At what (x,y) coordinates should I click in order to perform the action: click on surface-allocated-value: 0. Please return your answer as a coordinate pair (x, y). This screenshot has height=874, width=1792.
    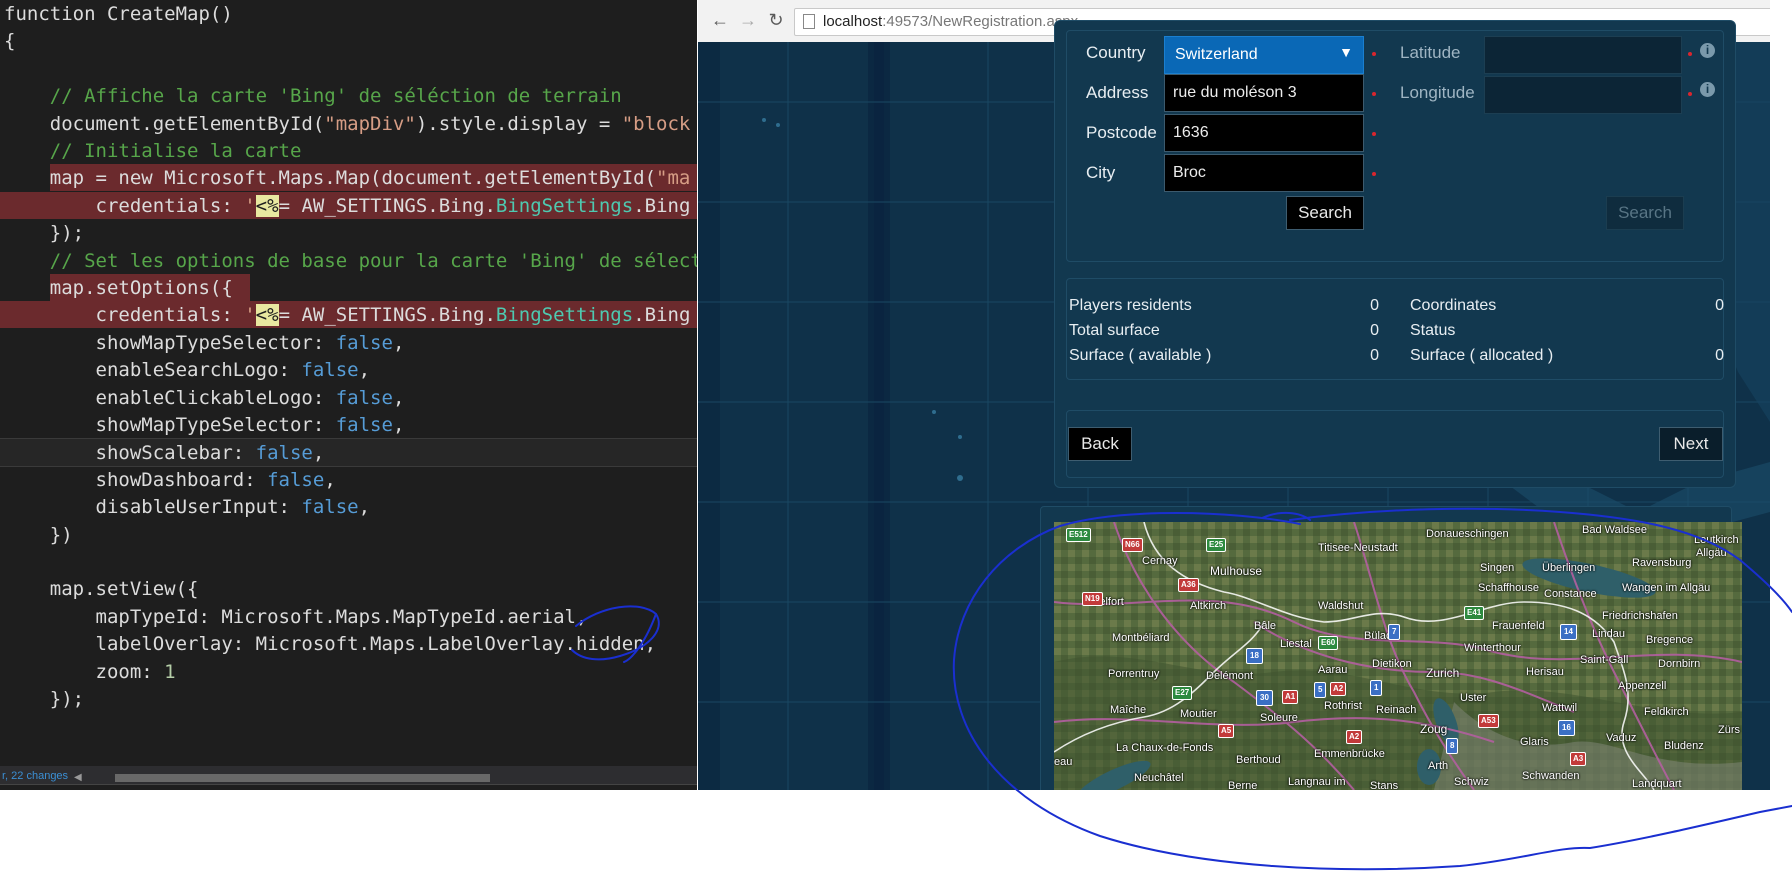
    Looking at the image, I should click on (1719, 355).